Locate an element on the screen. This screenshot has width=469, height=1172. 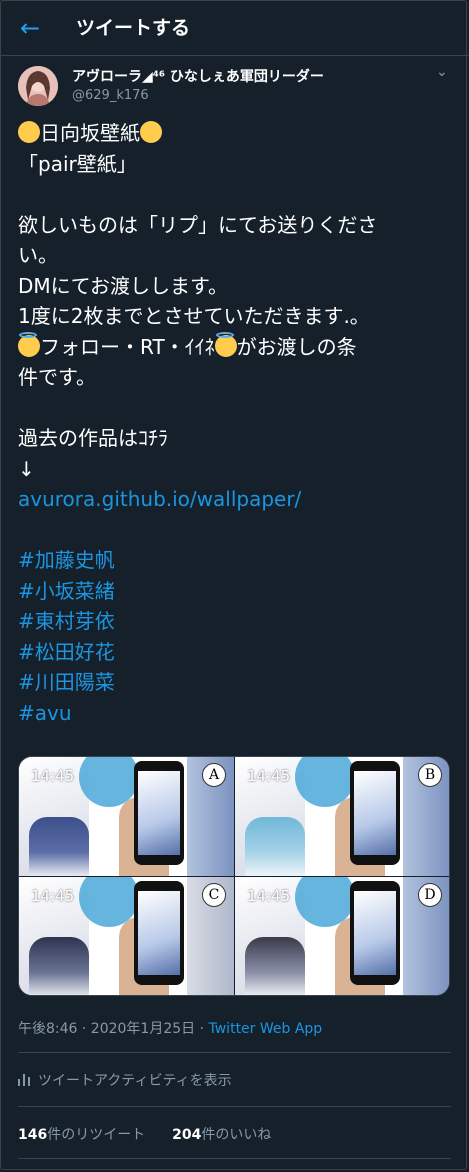
timestamp: 午後8:46 · 2020年1月25日 · is located at coordinates (113, 1029).